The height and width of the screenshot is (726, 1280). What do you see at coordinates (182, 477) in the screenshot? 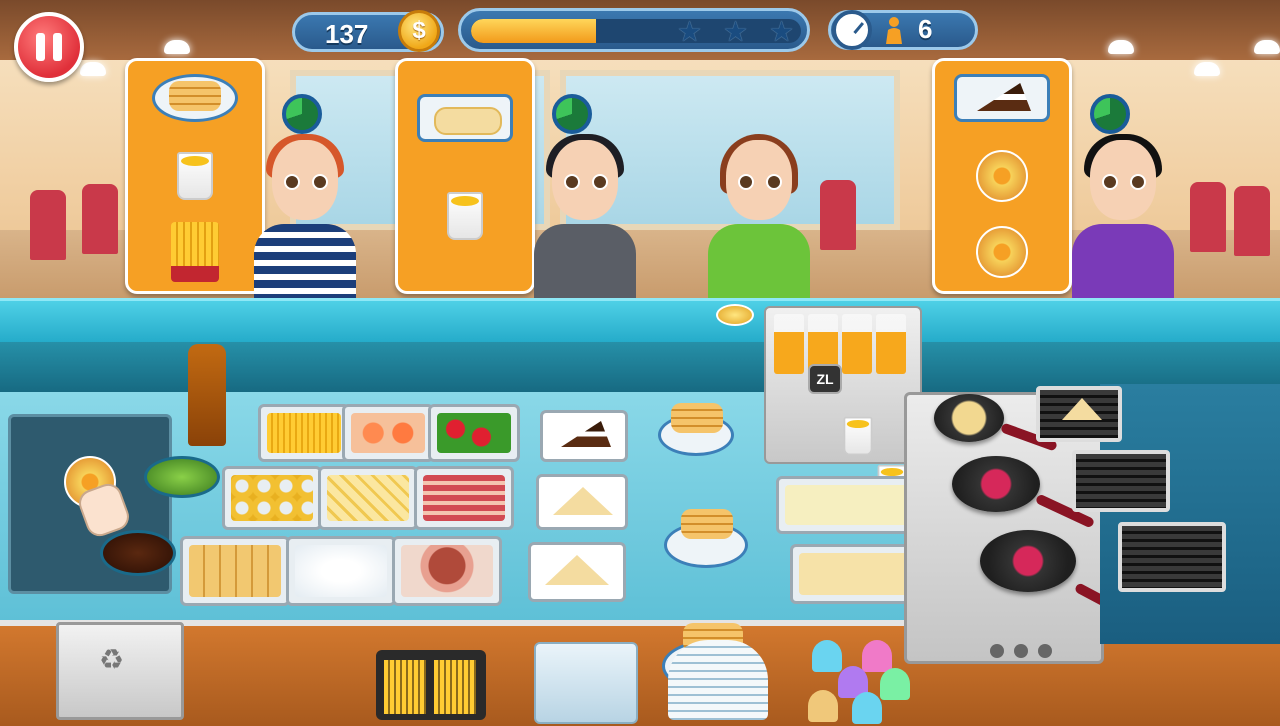
I see `pistachio-bowl` at bounding box center [182, 477].